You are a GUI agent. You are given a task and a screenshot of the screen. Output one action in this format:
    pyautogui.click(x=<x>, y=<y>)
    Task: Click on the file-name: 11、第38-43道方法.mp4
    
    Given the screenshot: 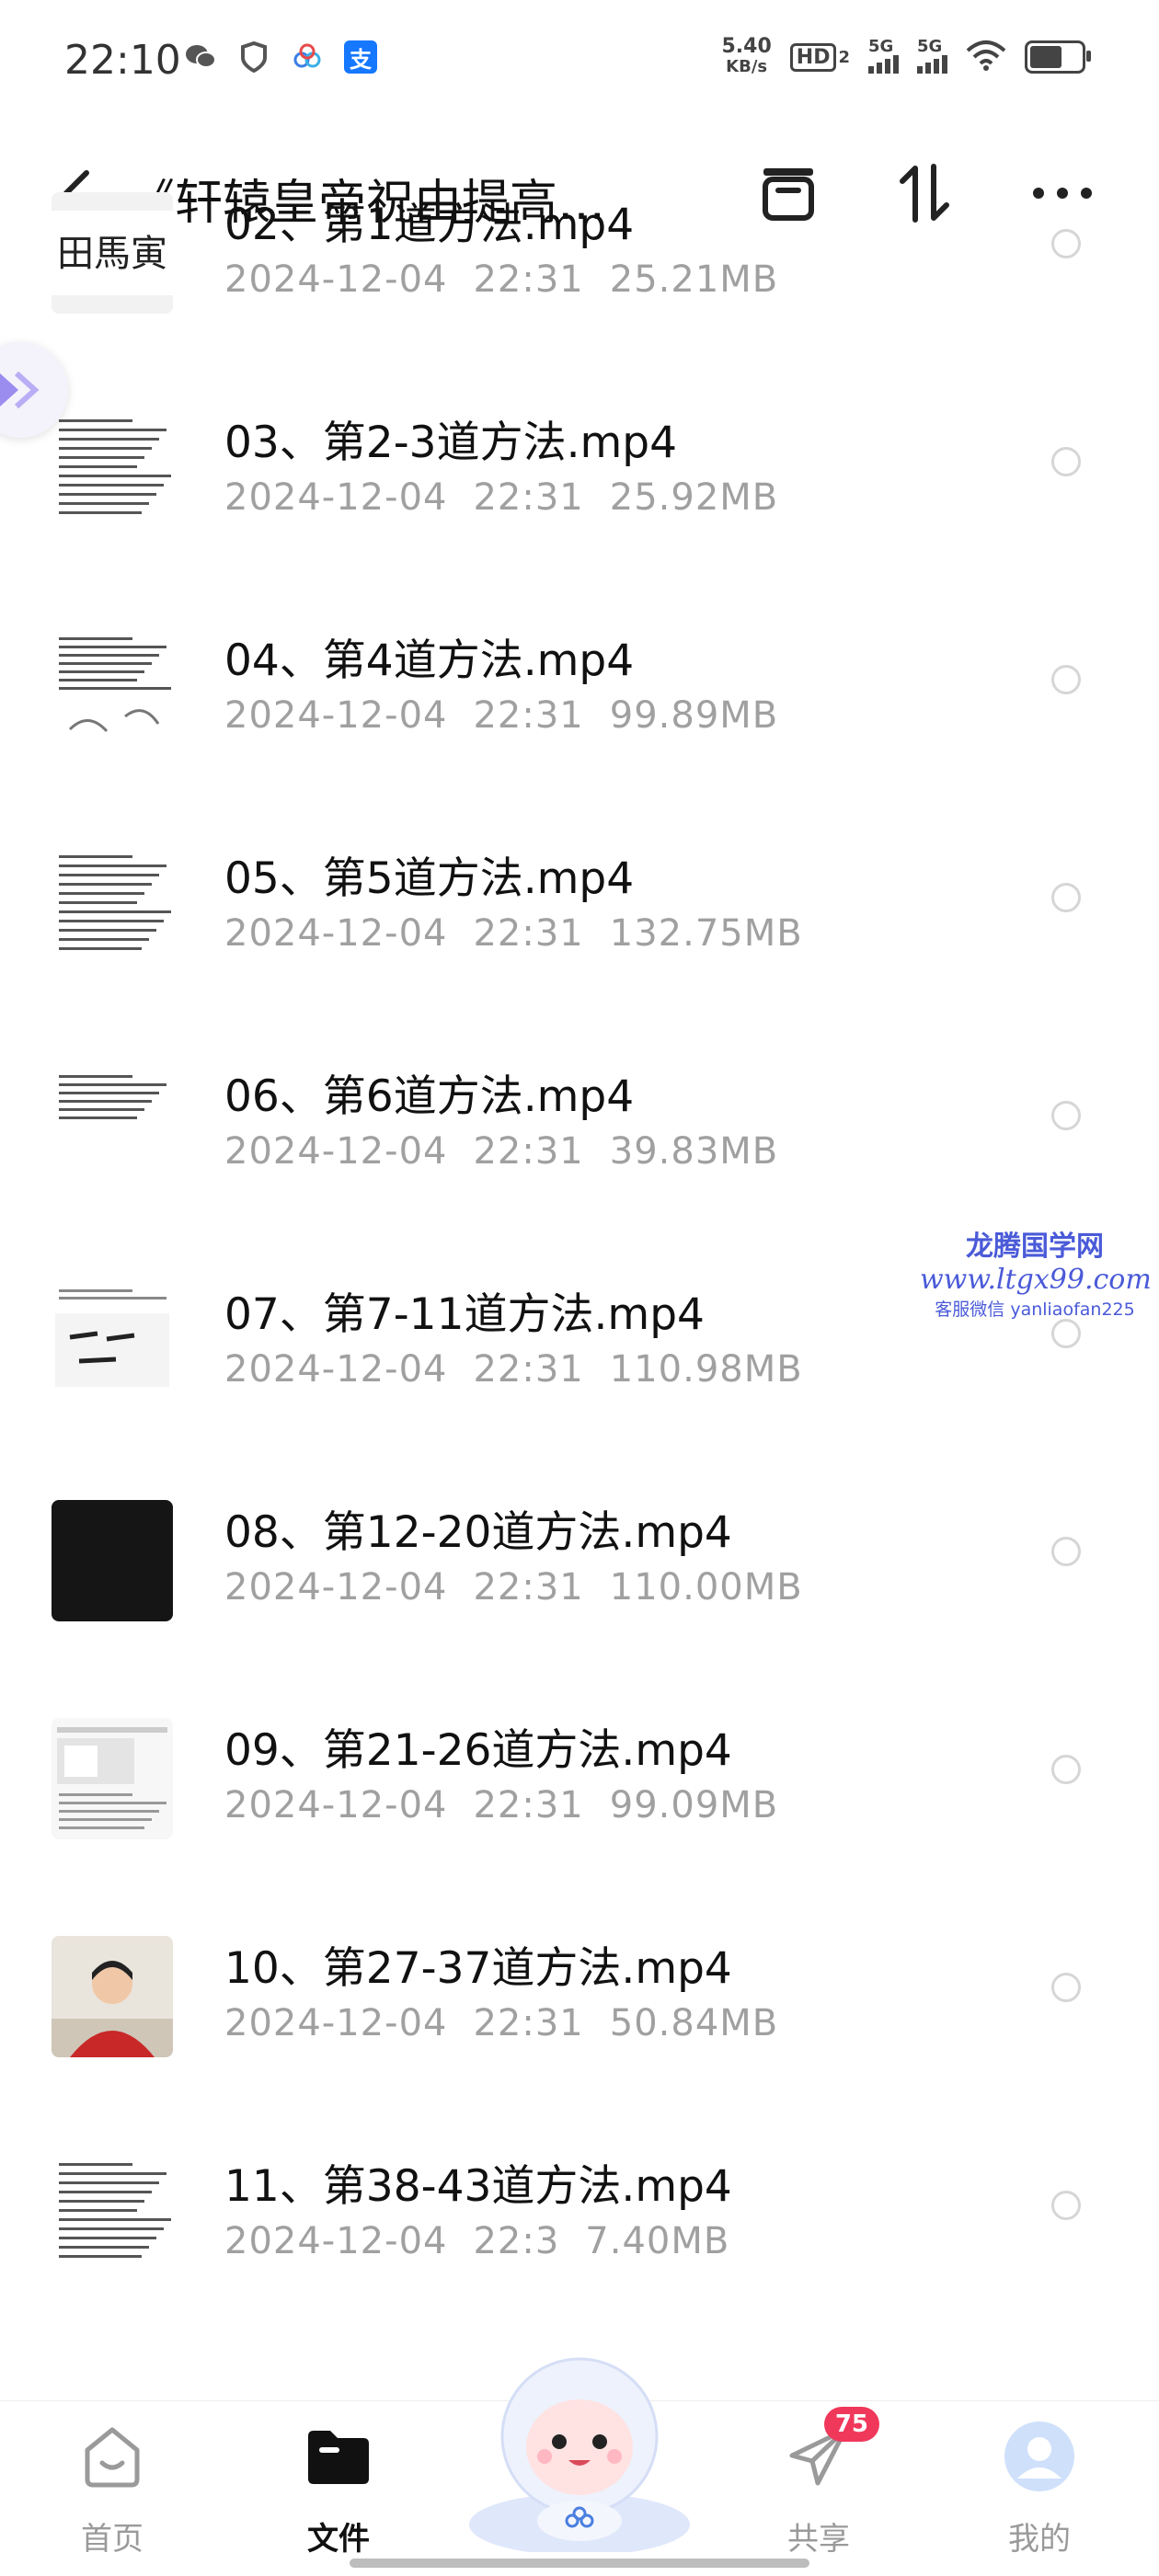 What is the action you would take?
    pyautogui.click(x=478, y=2186)
    